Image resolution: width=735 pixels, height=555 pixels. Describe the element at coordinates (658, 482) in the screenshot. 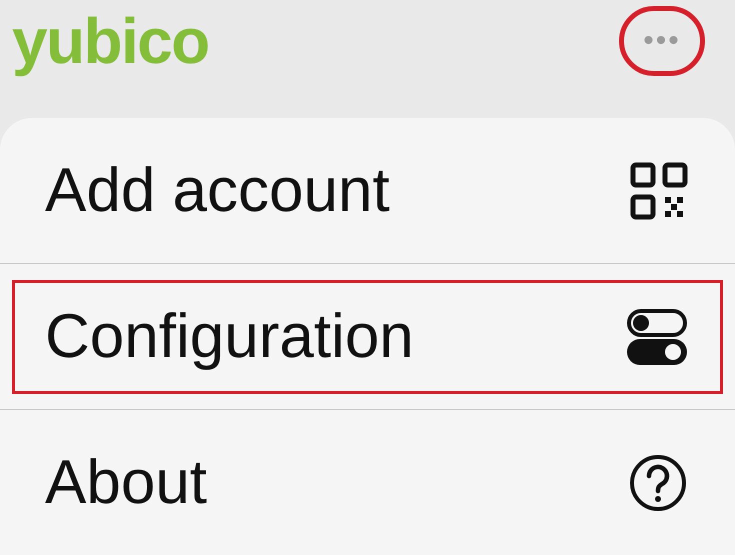

I see `help-icon` at that location.